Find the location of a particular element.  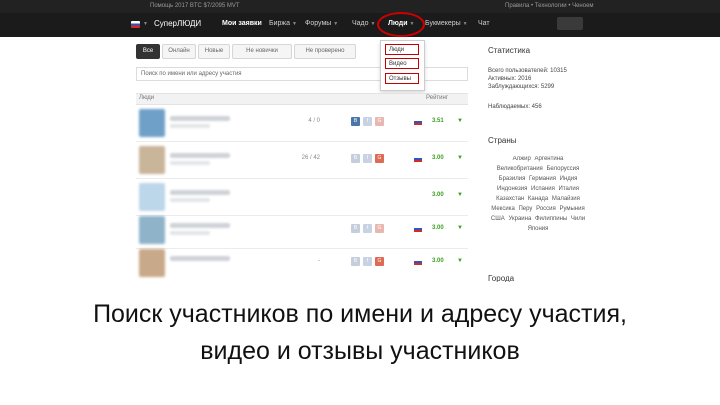

filter-all: Все is located at coordinates (148, 51).